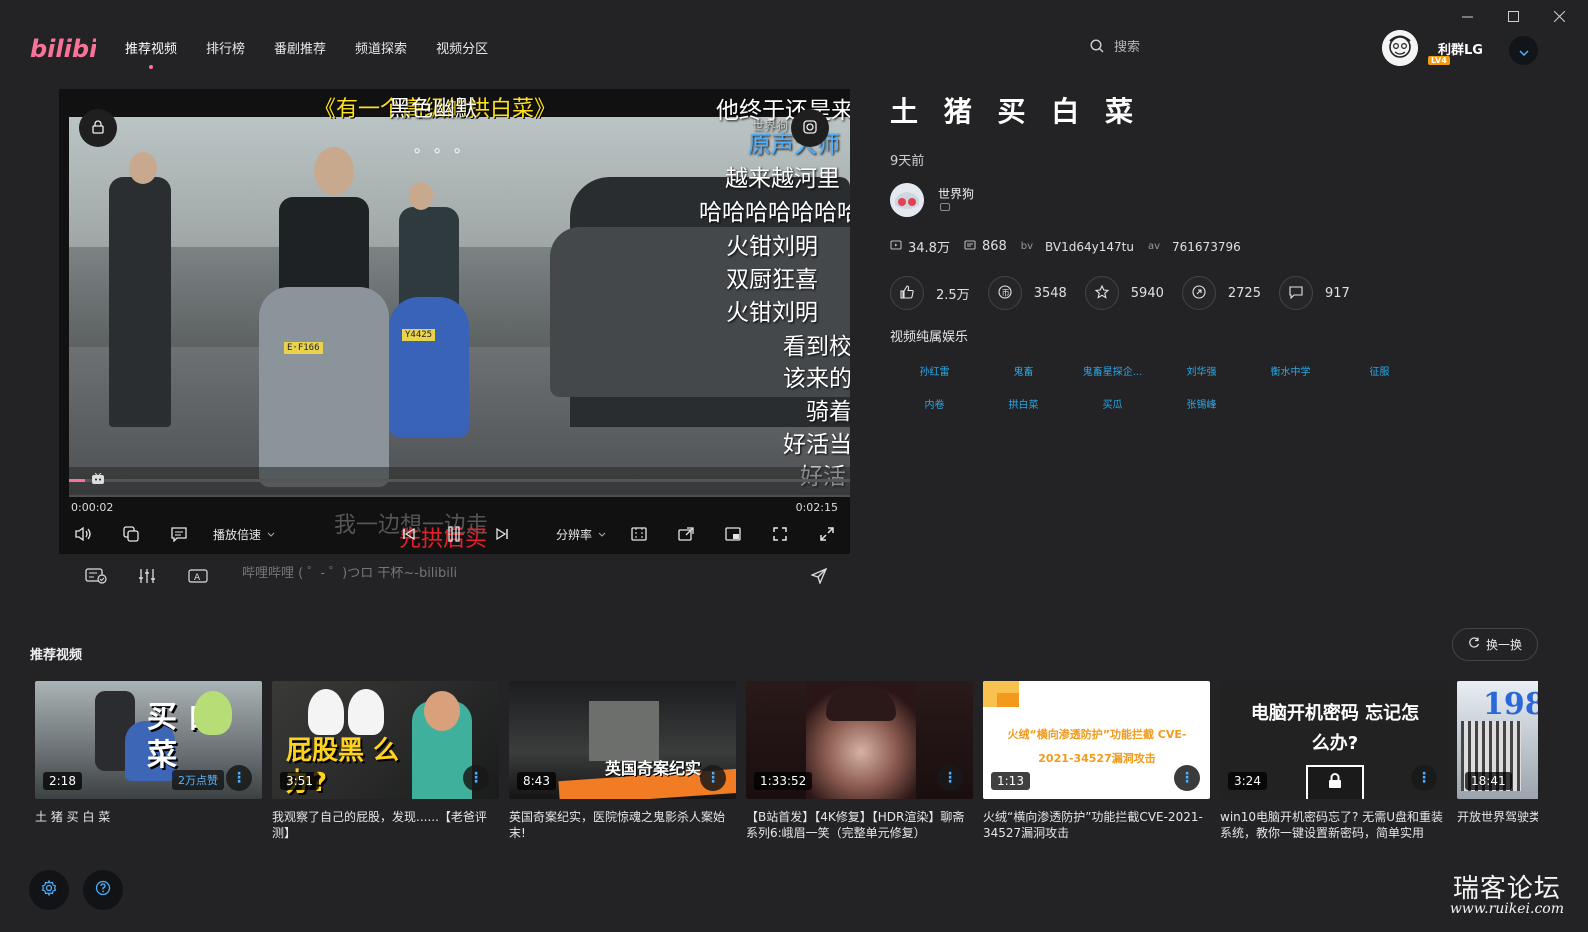 The image size is (1588, 932). I want to click on video-card: 屁股黑 么办? 3:51 ⋮ 我观察了自己的屁股，发现......【老爸评测】, so click(385, 761).